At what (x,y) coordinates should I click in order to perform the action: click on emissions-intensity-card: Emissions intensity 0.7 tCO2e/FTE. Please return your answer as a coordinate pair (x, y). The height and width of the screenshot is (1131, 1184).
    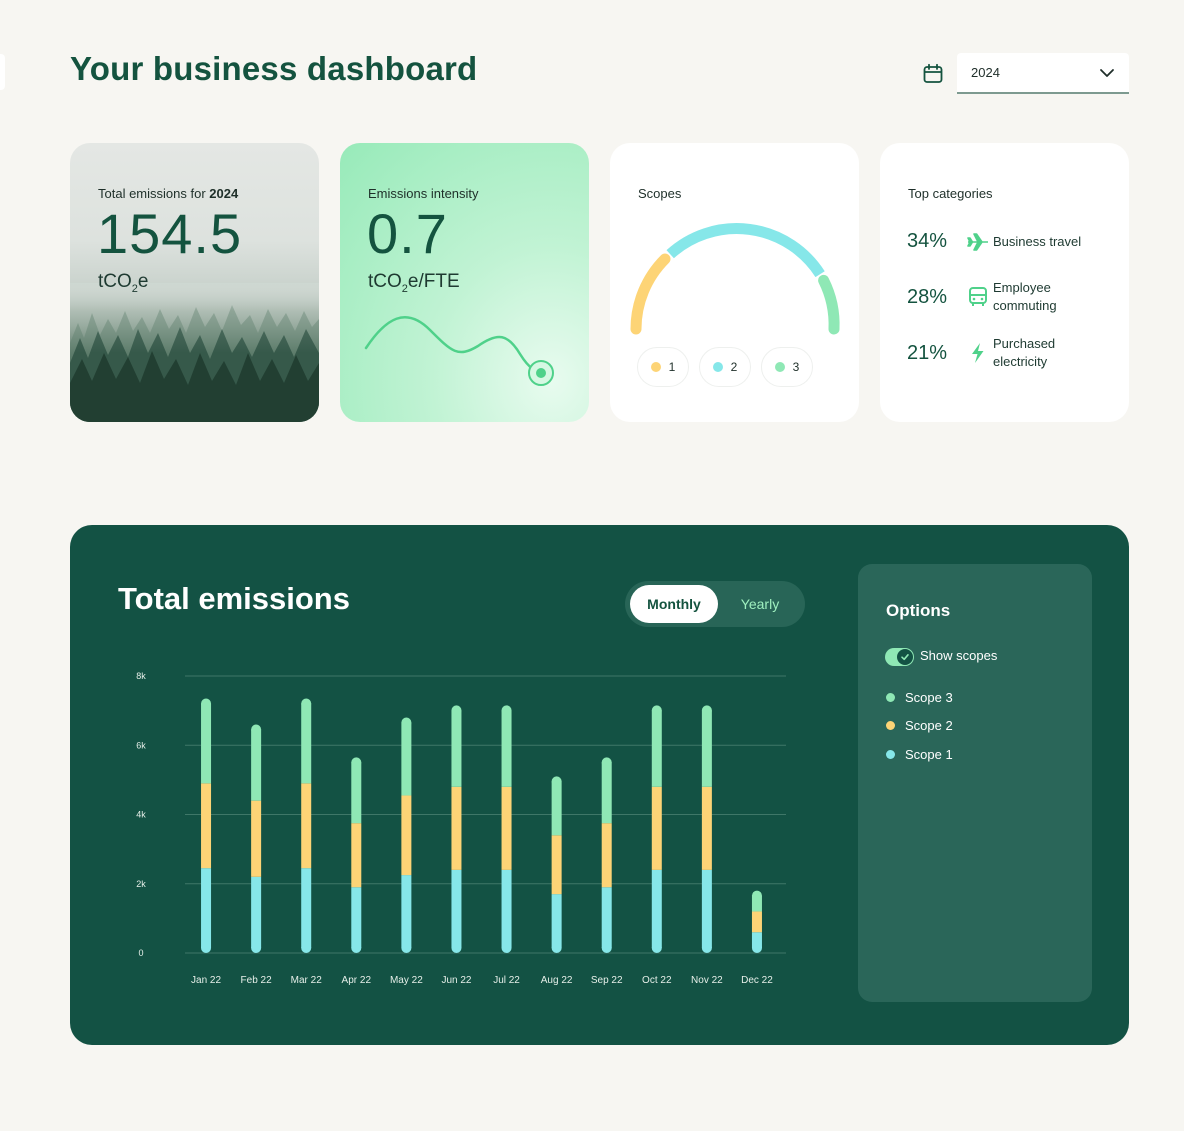
    Looking at the image, I should click on (464, 282).